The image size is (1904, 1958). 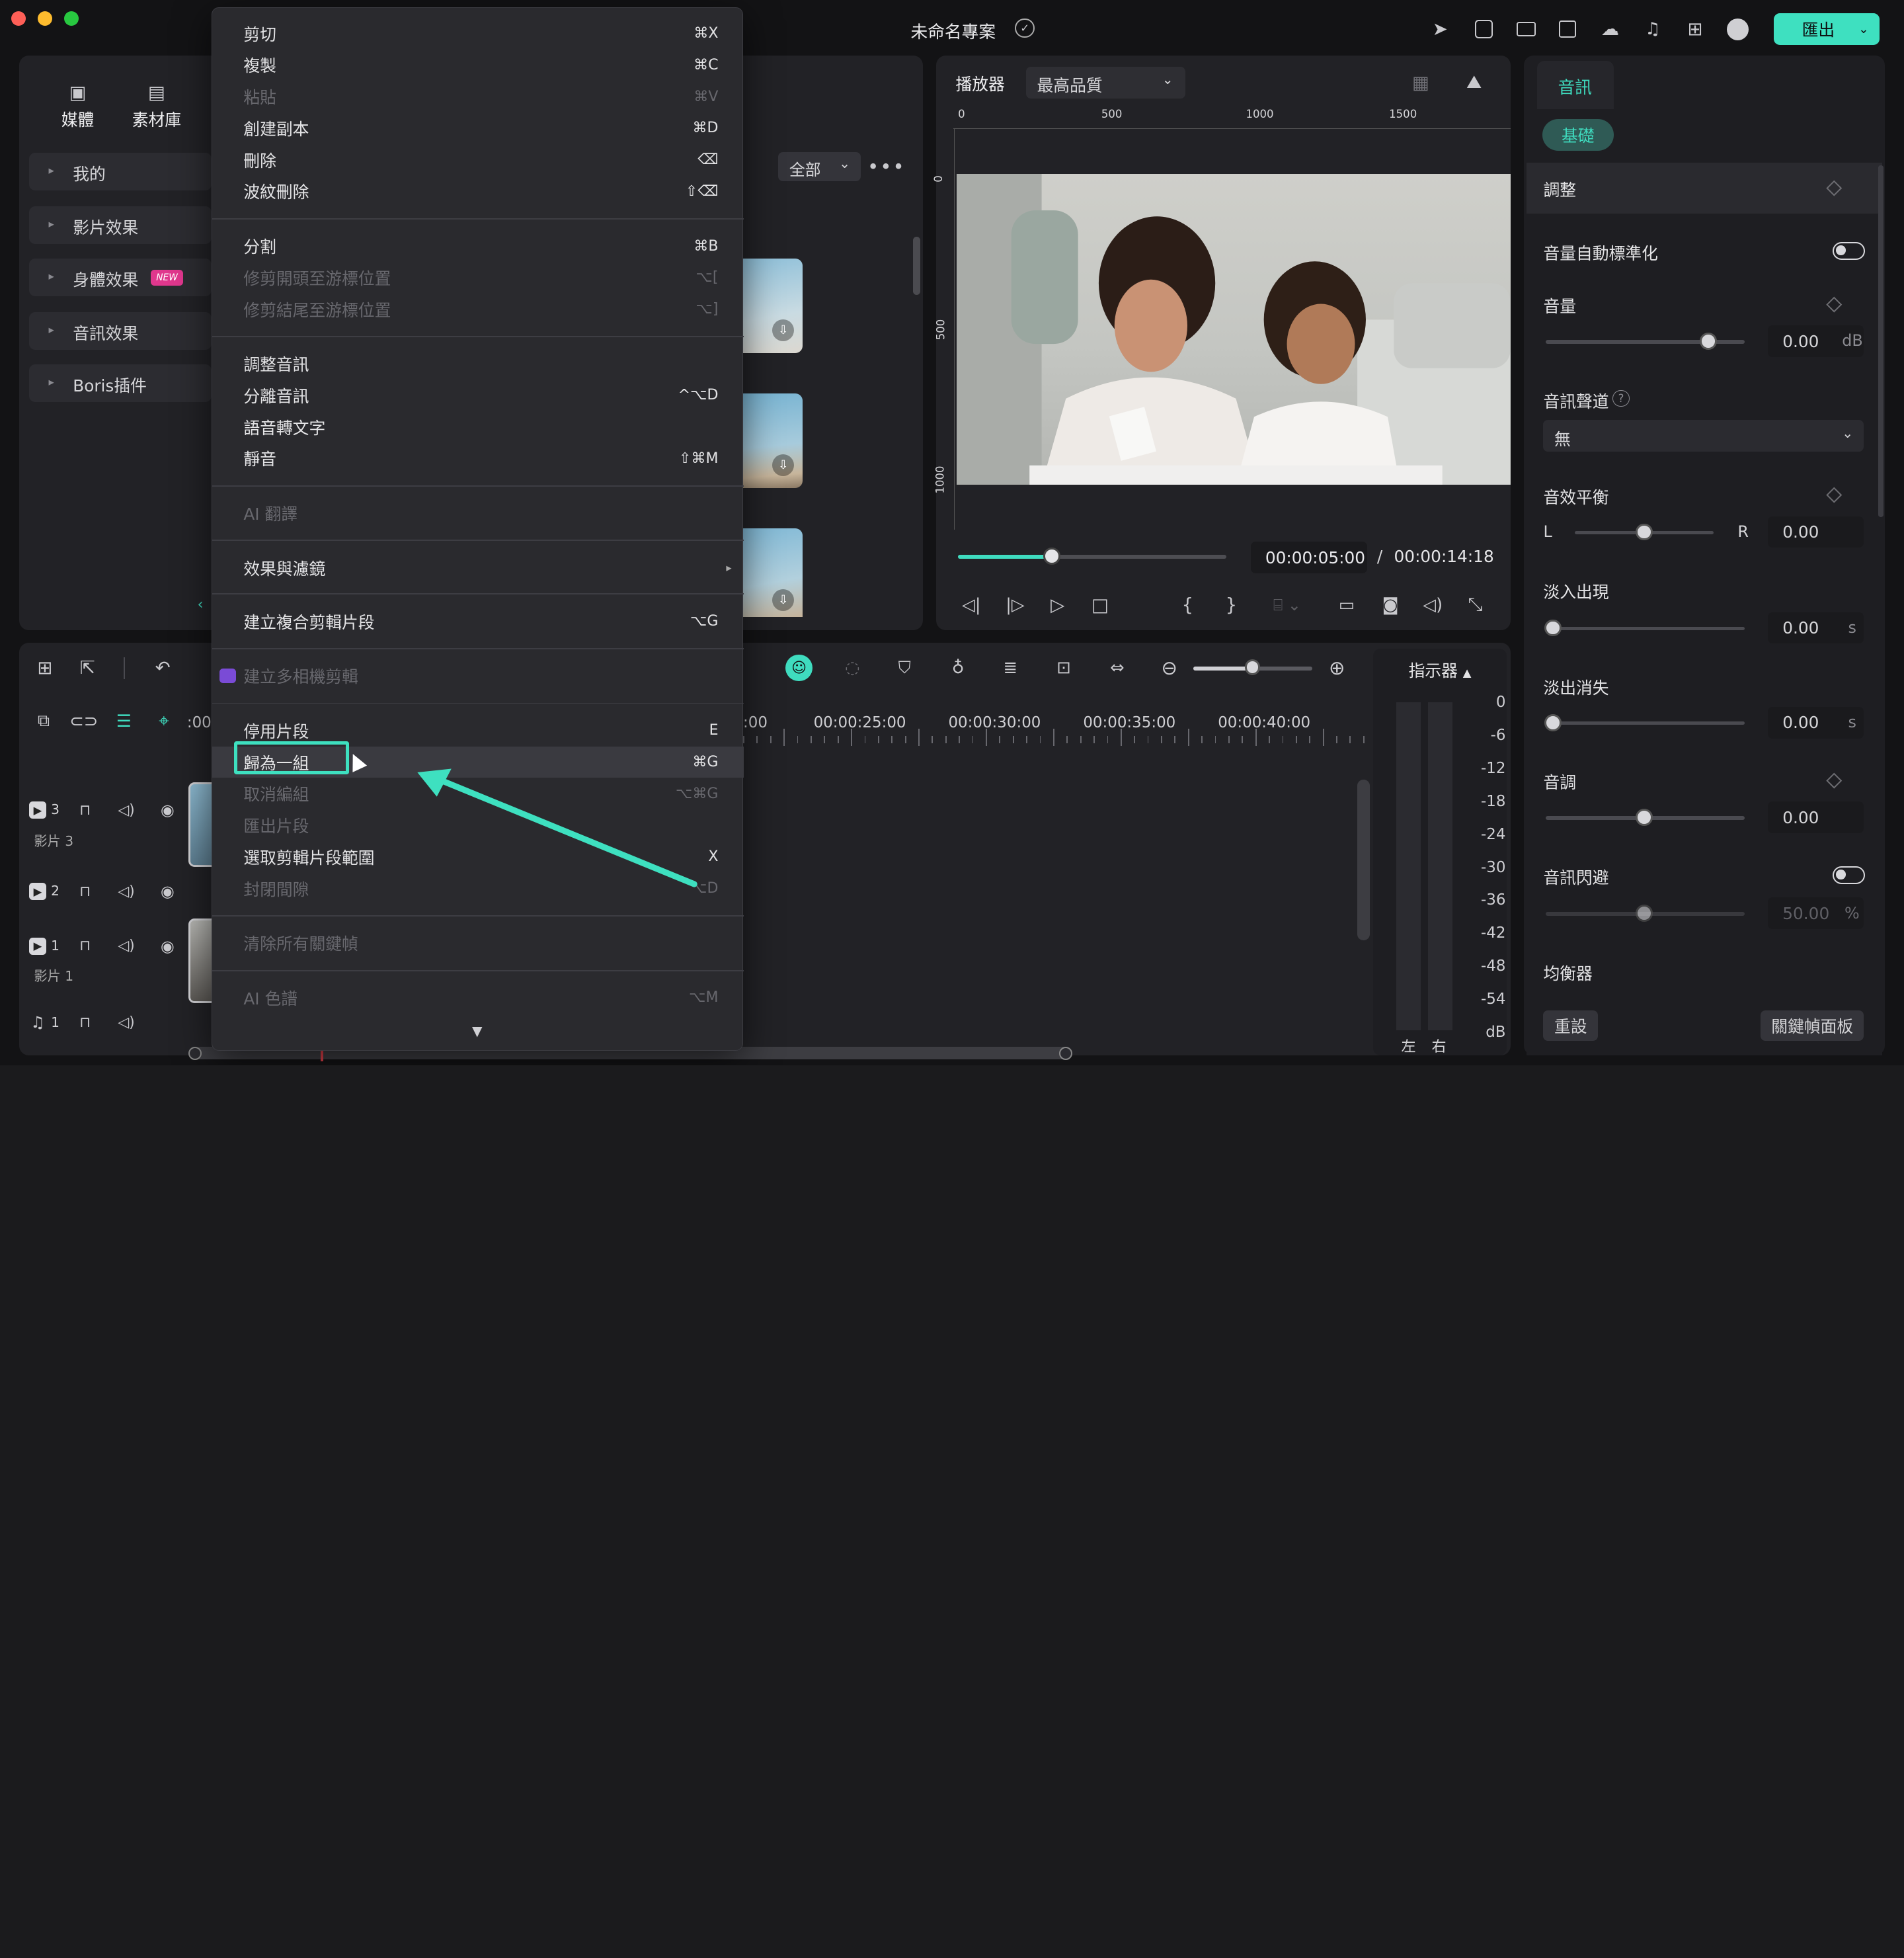 I want to click on undo-icon: ↶, so click(x=163, y=668).